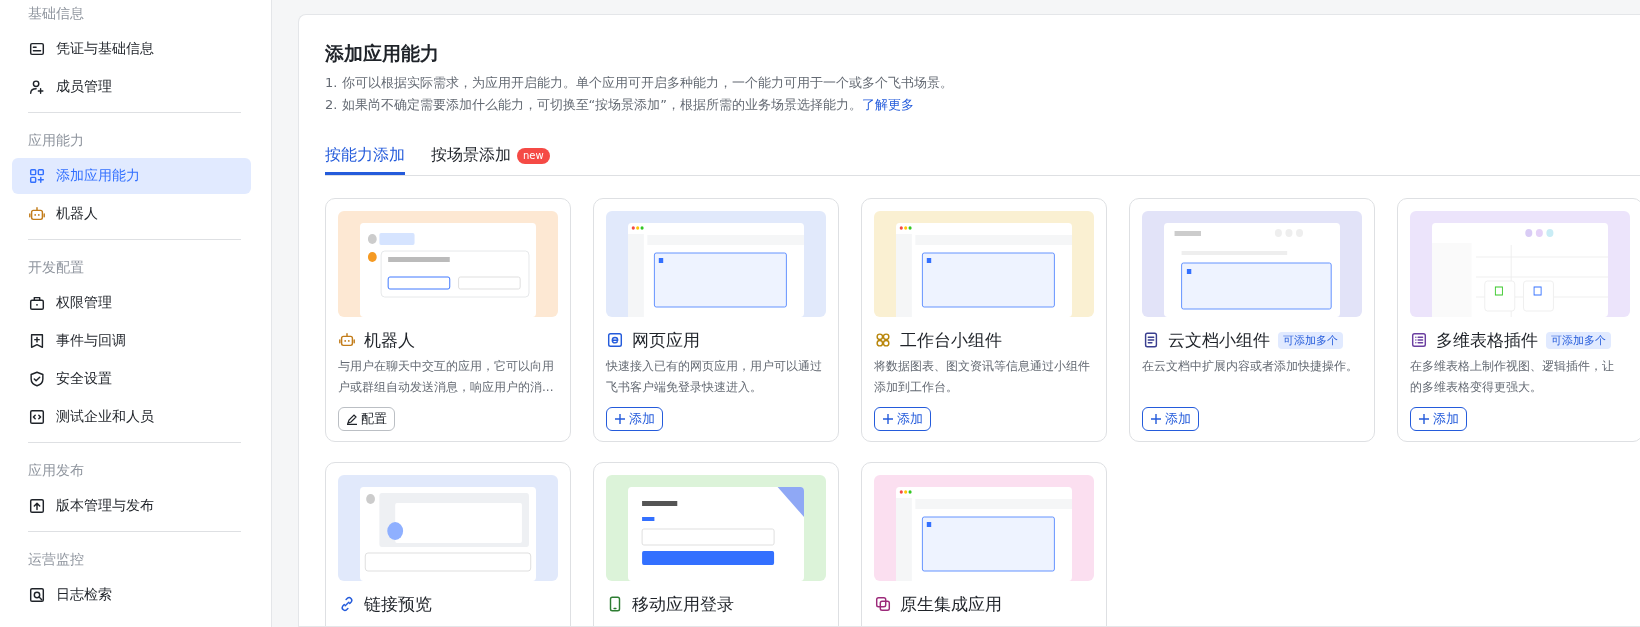 The height and width of the screenshot is (627, 1640). I want to click on section-heading: 基础信息, so click(56, 13).